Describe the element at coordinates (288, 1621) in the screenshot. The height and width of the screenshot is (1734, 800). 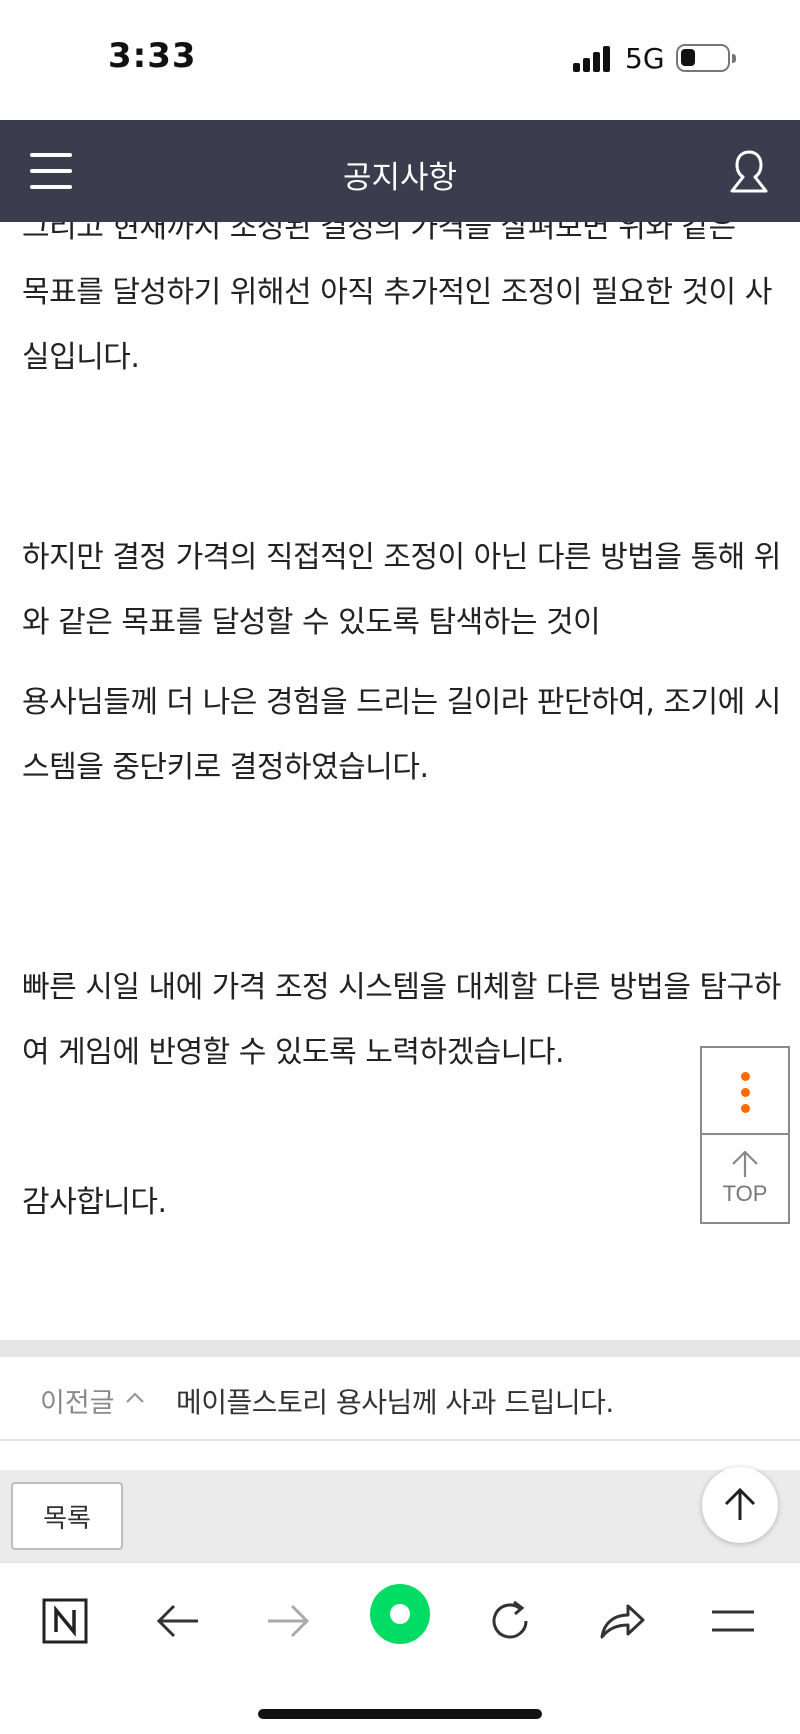
I see `forward-arrow-icon` at that location.